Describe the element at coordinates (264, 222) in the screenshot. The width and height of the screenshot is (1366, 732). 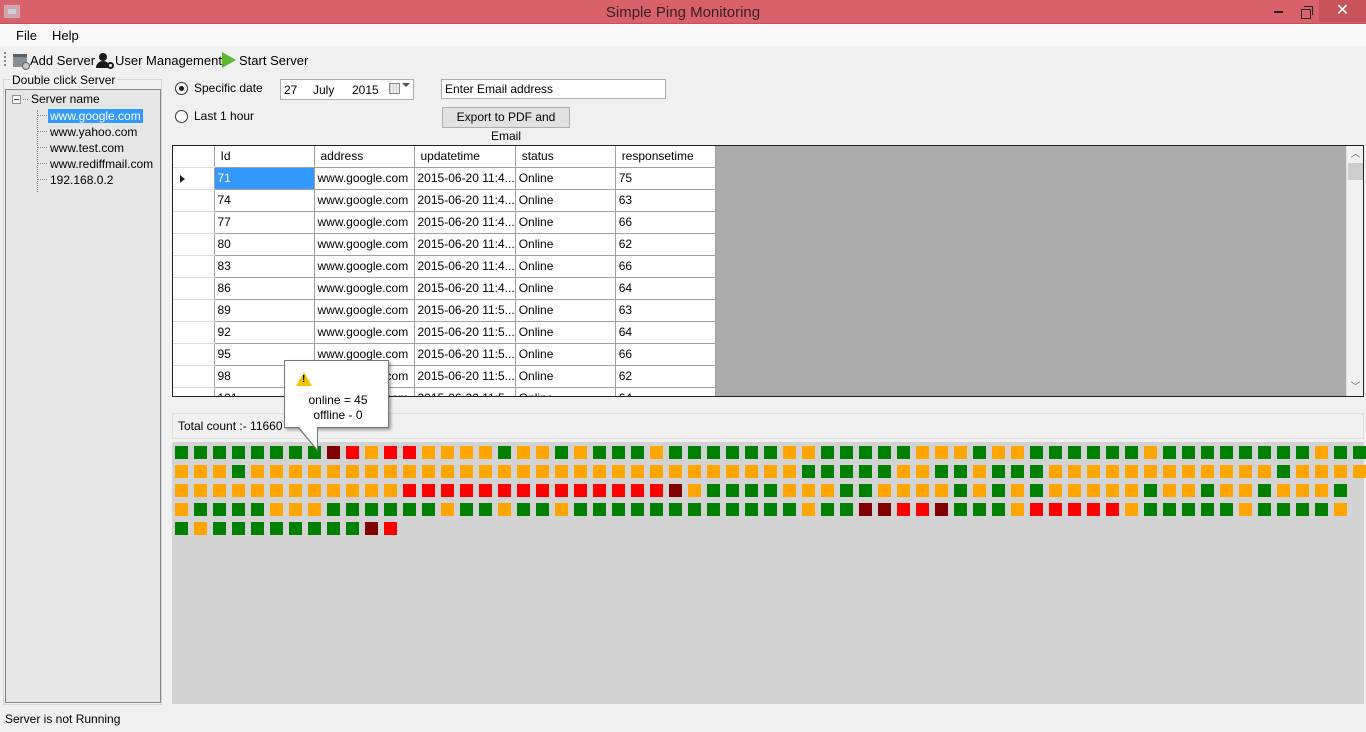
I see `cell-id: 77` at that location.